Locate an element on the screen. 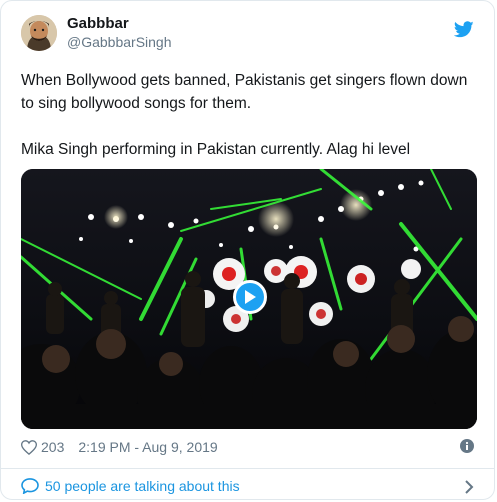  divider is located at coordinates (247, 468).